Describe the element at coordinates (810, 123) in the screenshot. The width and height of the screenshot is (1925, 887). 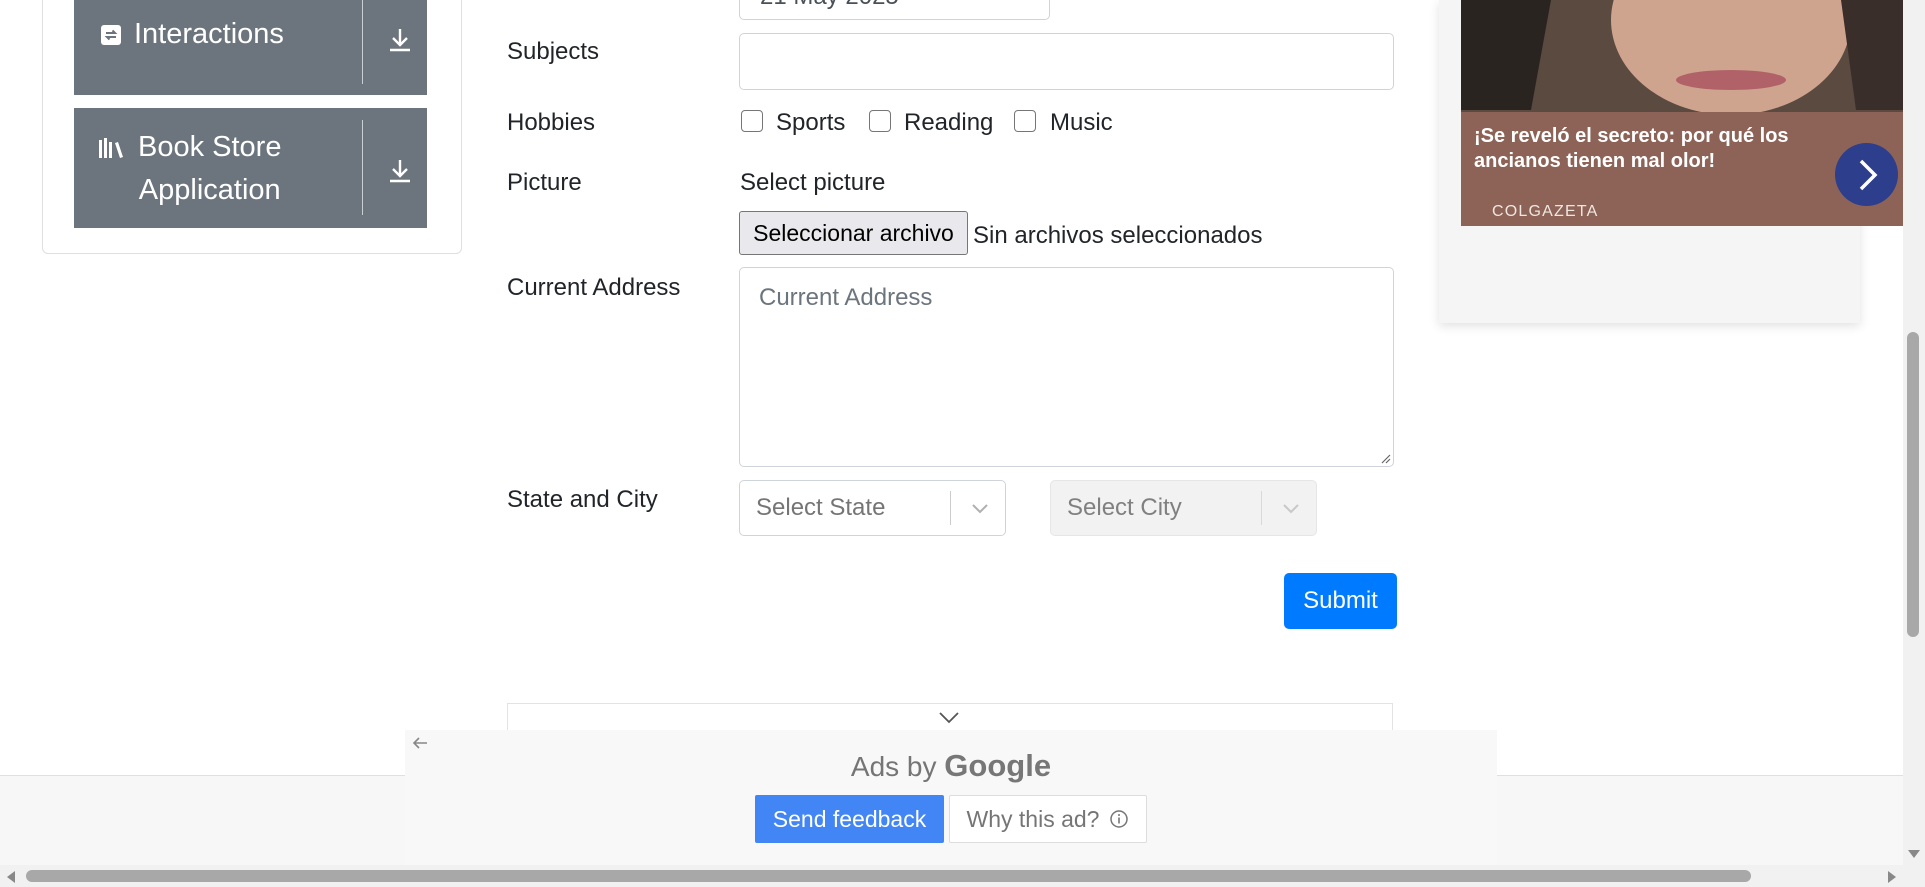
I see `hobby-sports-label: Sports` at that location.